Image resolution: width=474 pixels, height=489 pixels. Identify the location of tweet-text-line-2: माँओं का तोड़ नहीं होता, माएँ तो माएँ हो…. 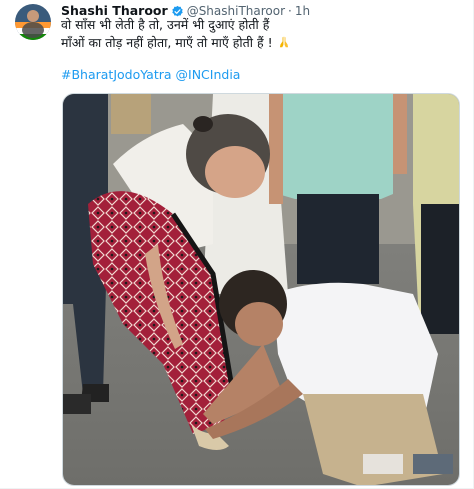
(176, 42).